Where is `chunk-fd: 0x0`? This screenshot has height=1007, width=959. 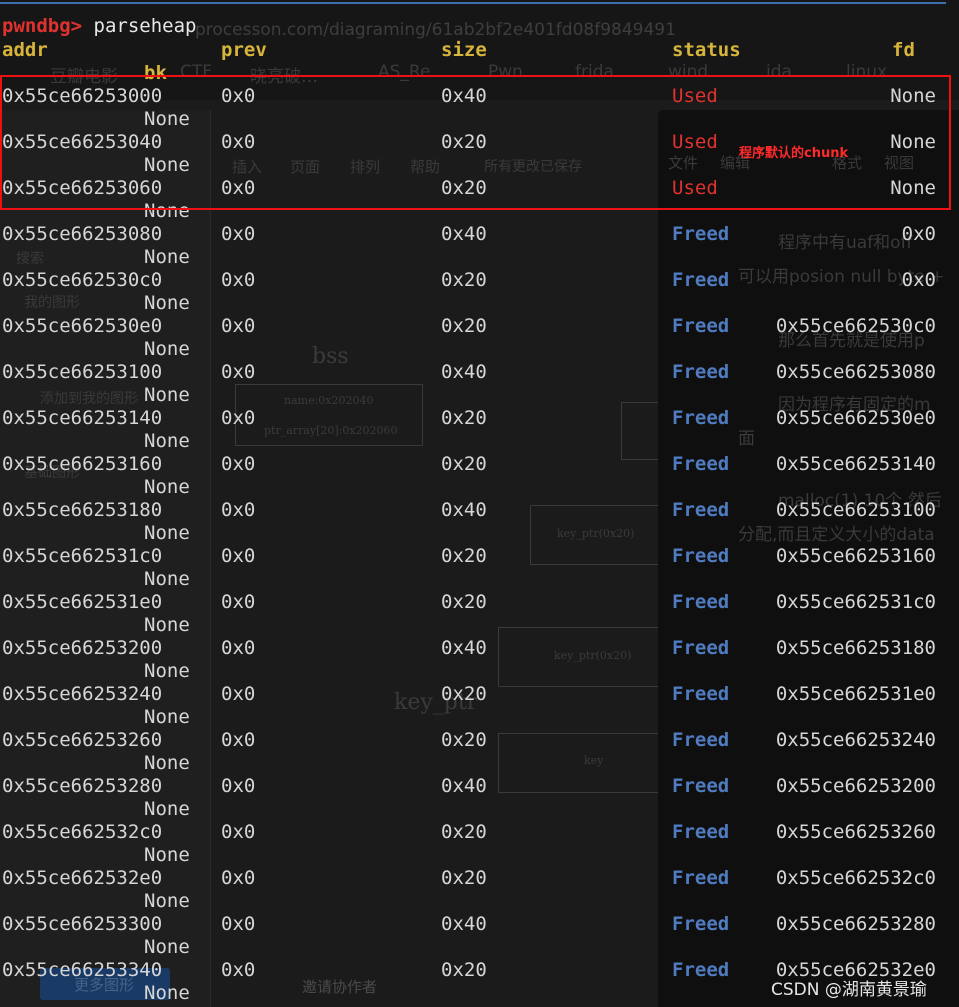 chunk-fd: 0x0 is located at coordinates (918, 234).